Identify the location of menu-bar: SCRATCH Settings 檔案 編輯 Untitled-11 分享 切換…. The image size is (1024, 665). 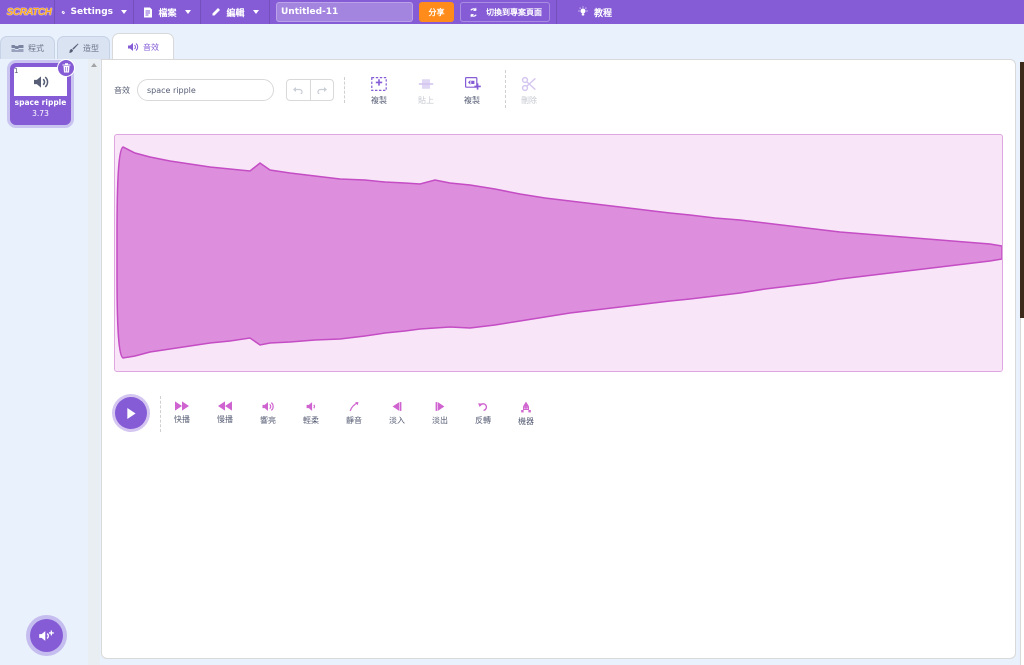
(512, 12).